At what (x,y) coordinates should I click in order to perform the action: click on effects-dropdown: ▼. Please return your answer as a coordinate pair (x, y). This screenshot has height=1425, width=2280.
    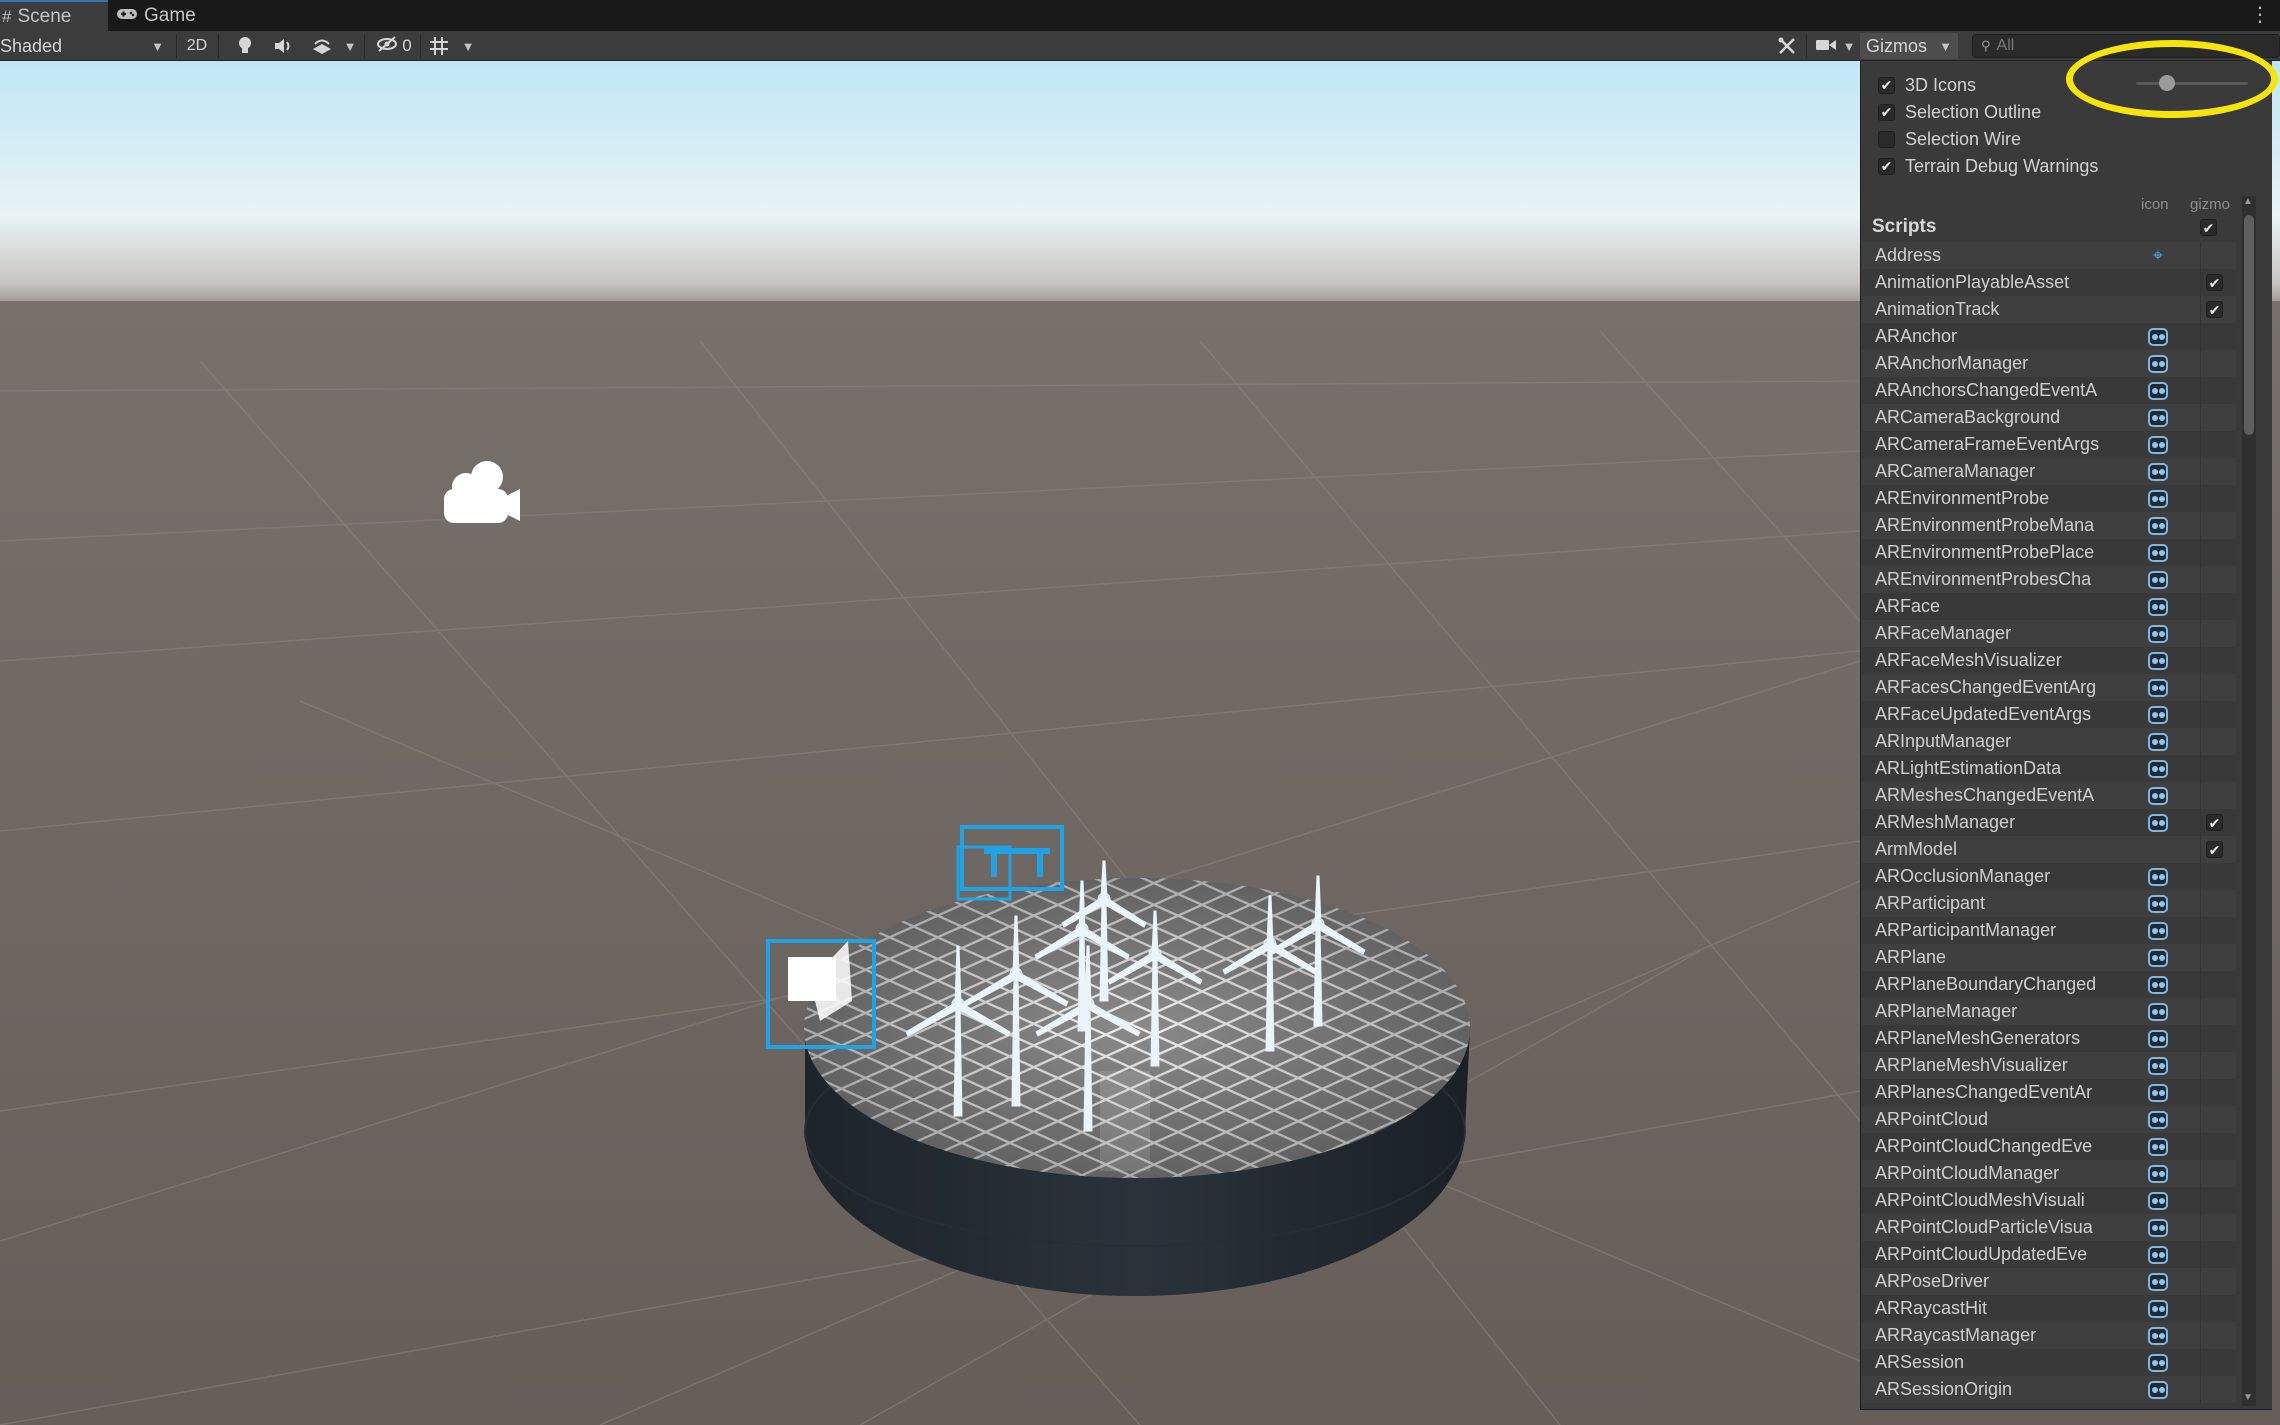
    Looking at the image, I should click on (350, 46).